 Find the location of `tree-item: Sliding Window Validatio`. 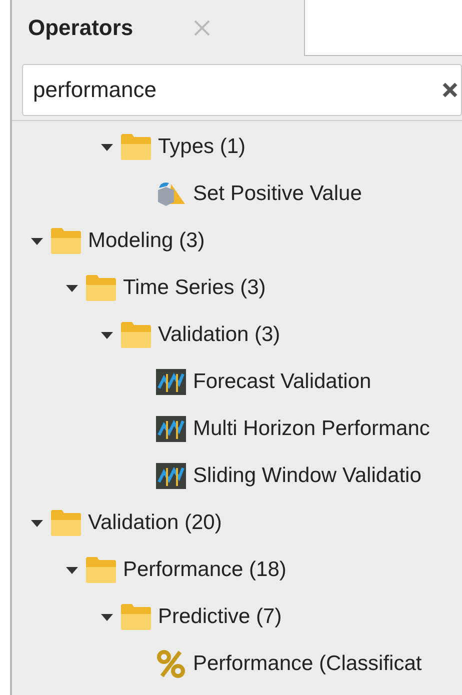

tree-item: Sliding Window Validatio is located at coordinates (307, 476).